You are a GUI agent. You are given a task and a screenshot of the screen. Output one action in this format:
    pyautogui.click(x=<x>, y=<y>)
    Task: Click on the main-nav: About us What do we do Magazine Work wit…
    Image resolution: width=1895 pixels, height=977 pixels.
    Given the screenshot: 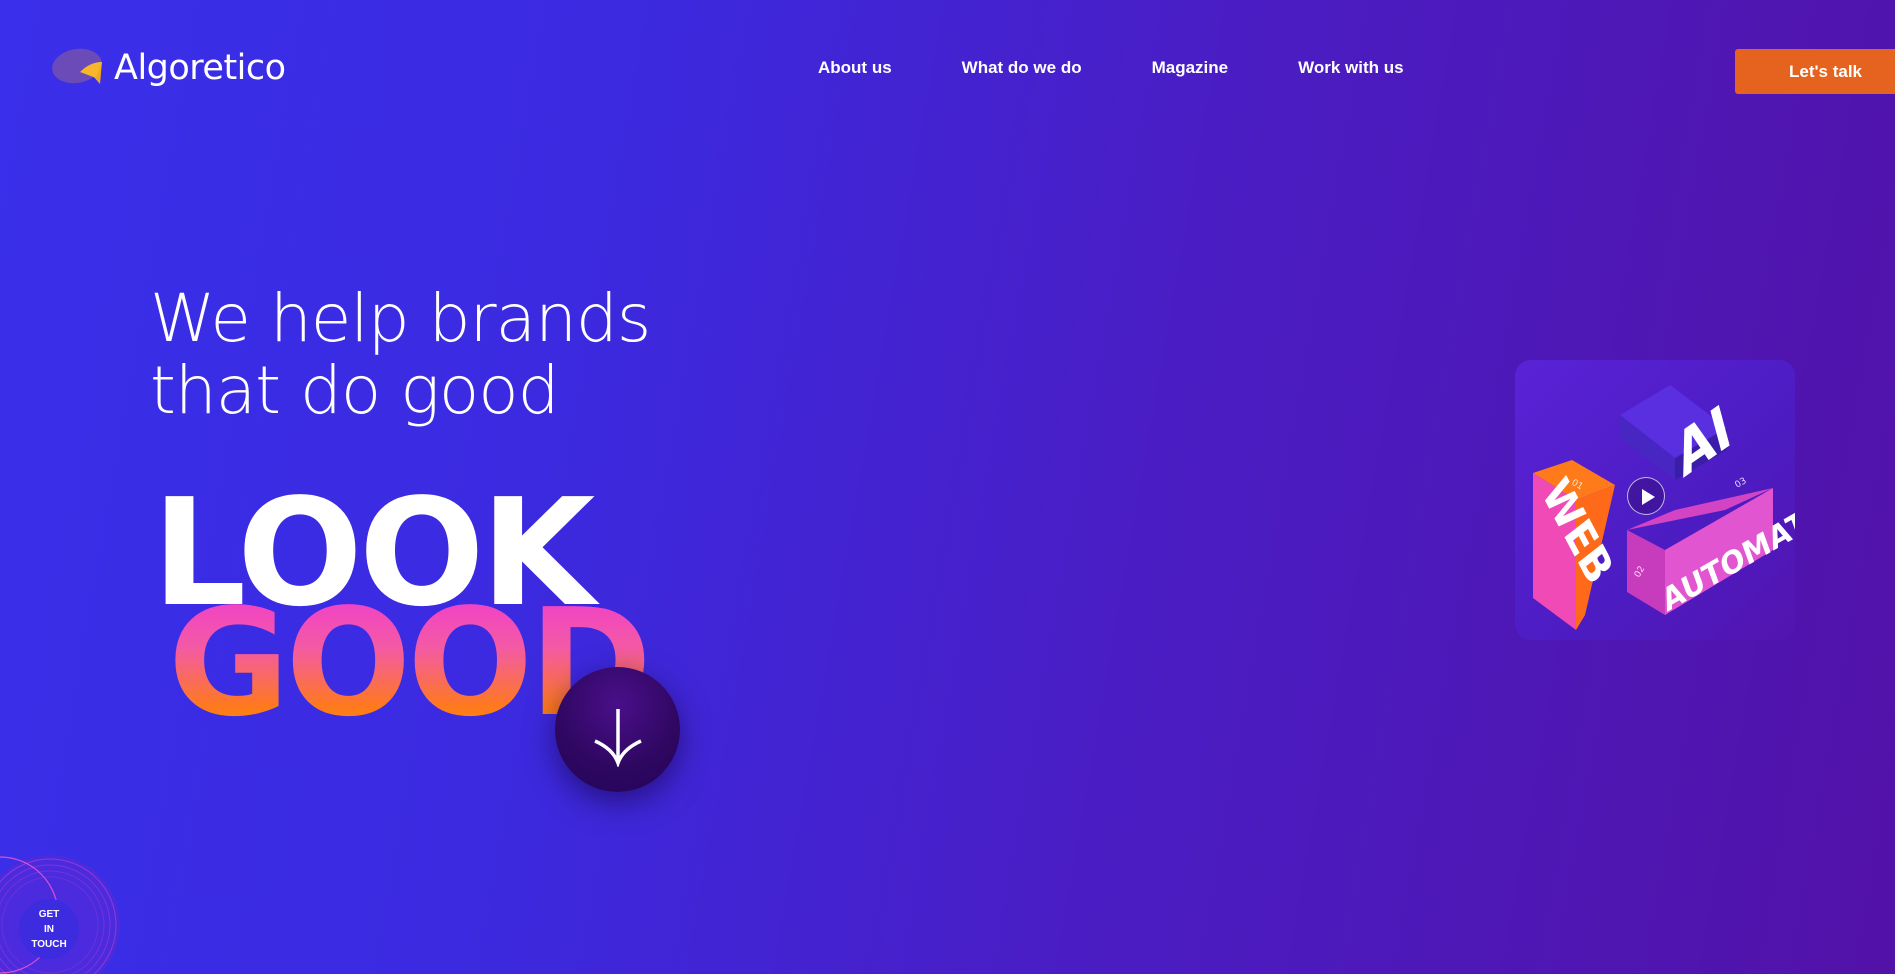 What is the action you would take?
    pyautogui.click(x=1111, y=68)
    